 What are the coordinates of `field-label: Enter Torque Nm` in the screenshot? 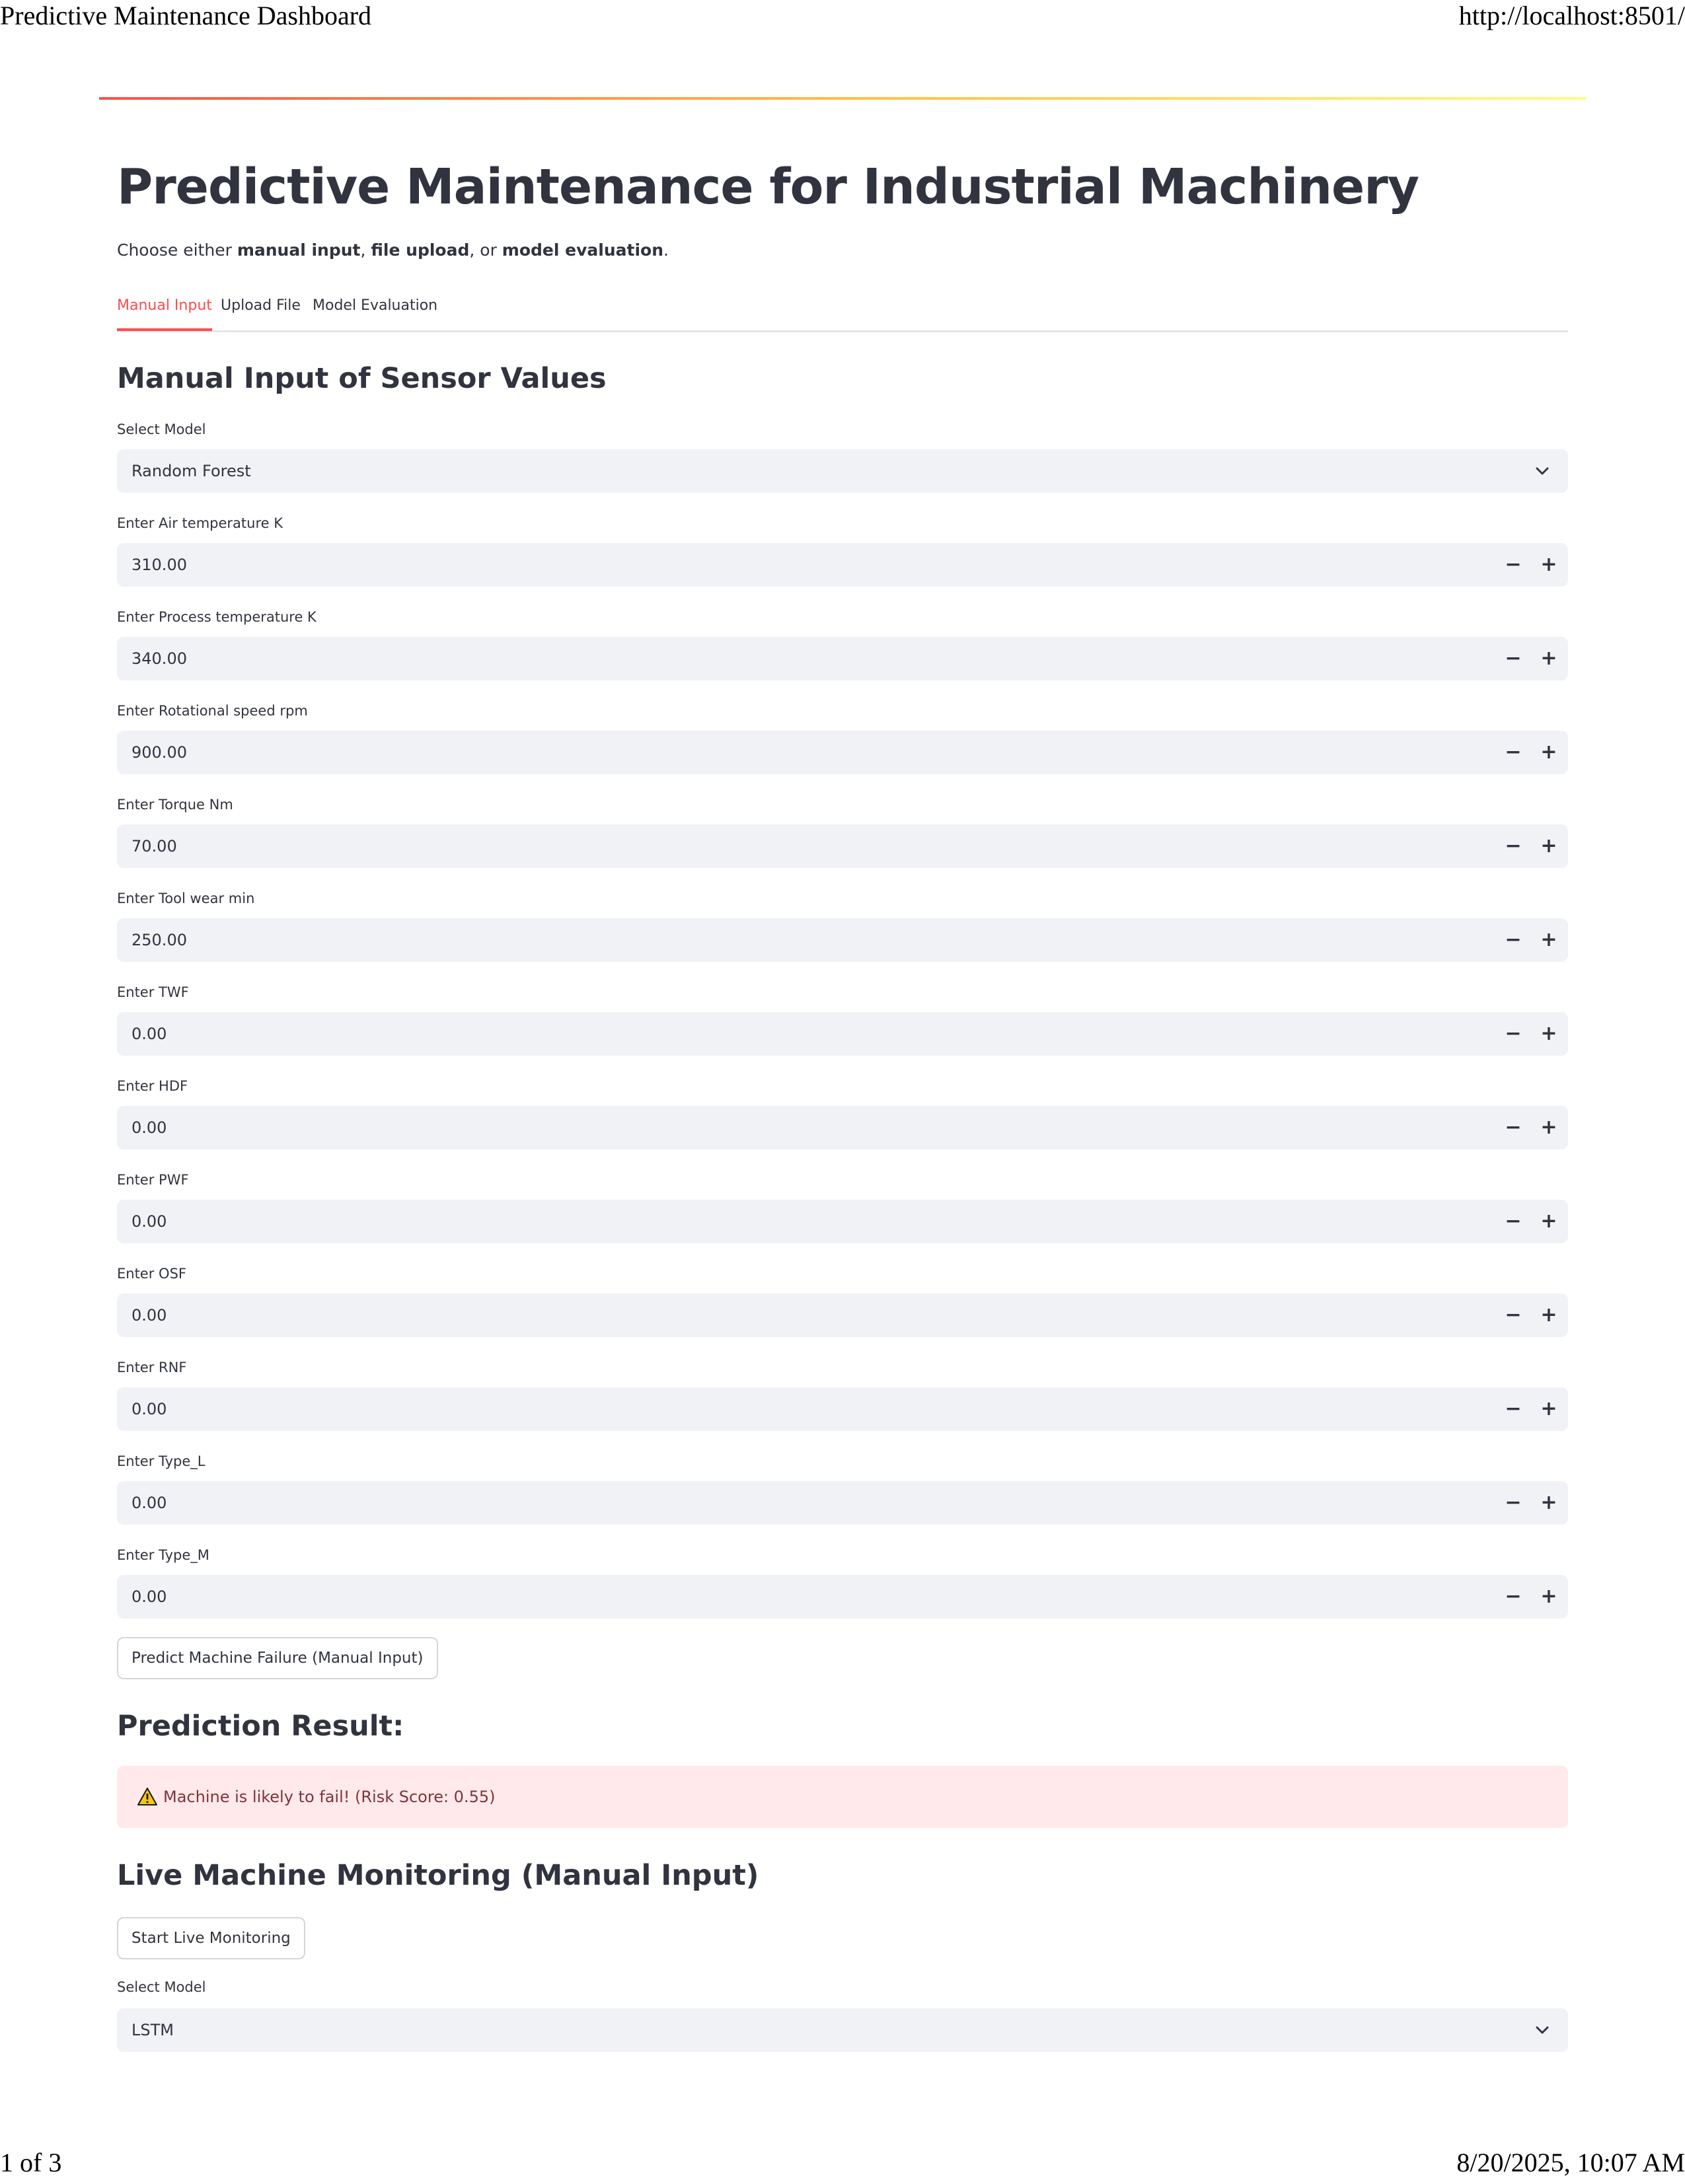 It's located at (175, 805).